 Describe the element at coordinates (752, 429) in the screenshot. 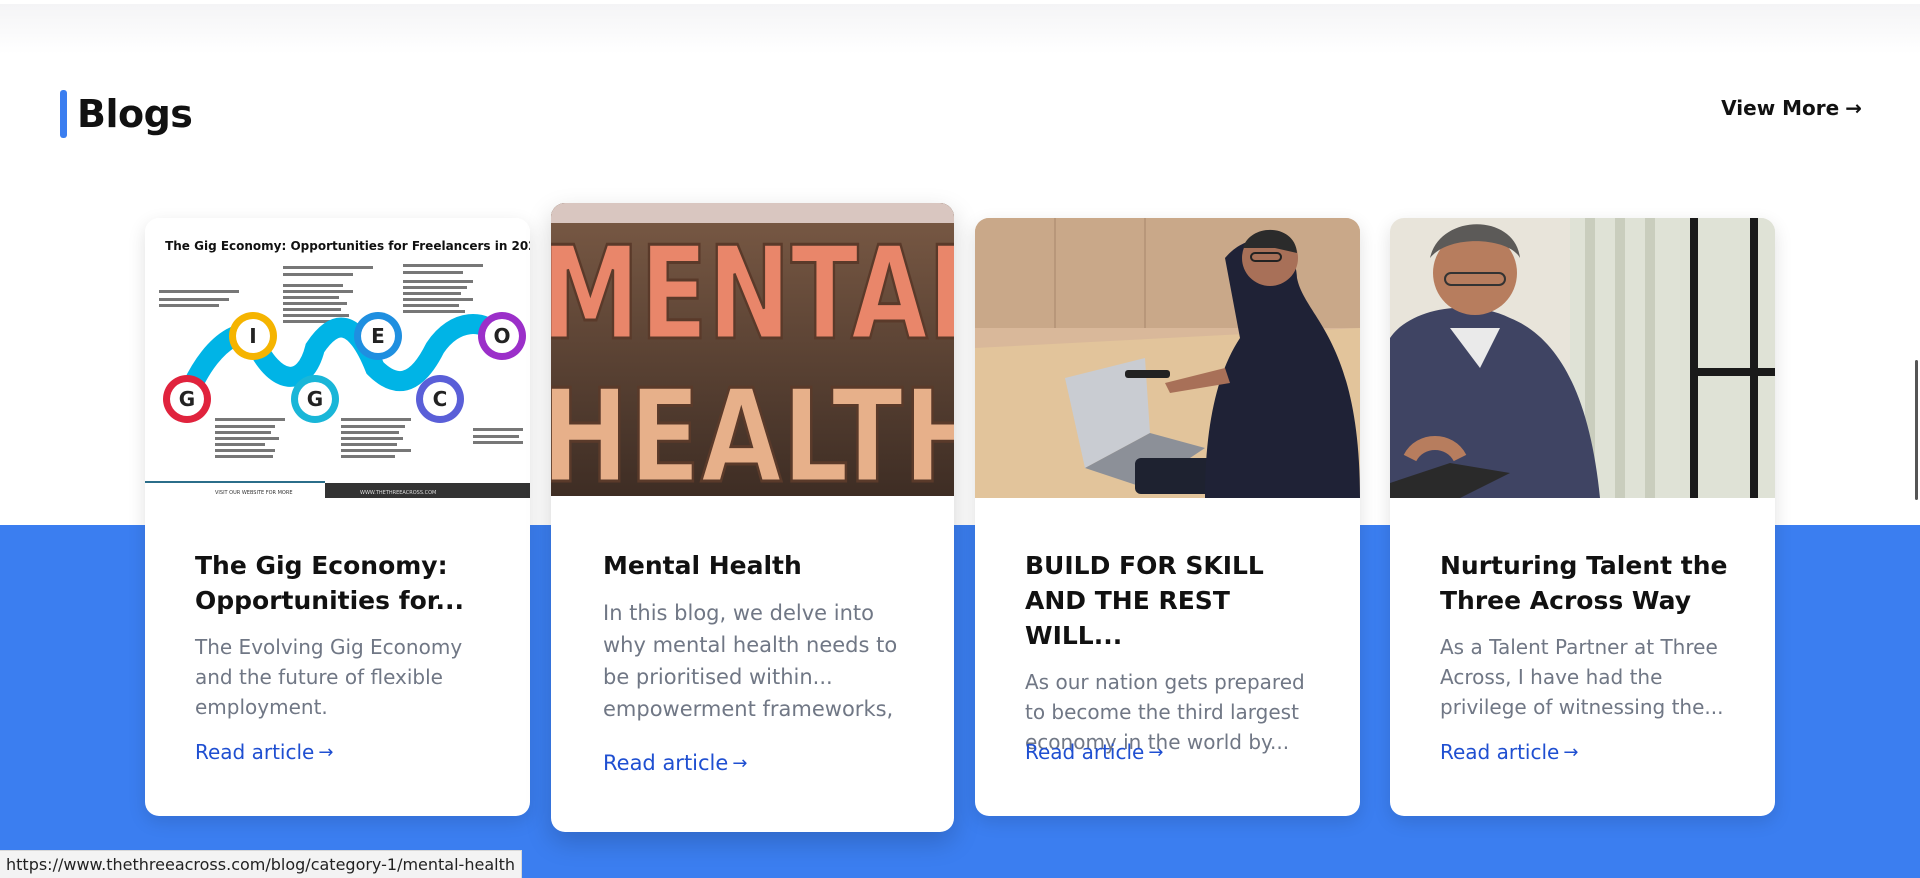

I see `svg-text: HEALTH` at that location.